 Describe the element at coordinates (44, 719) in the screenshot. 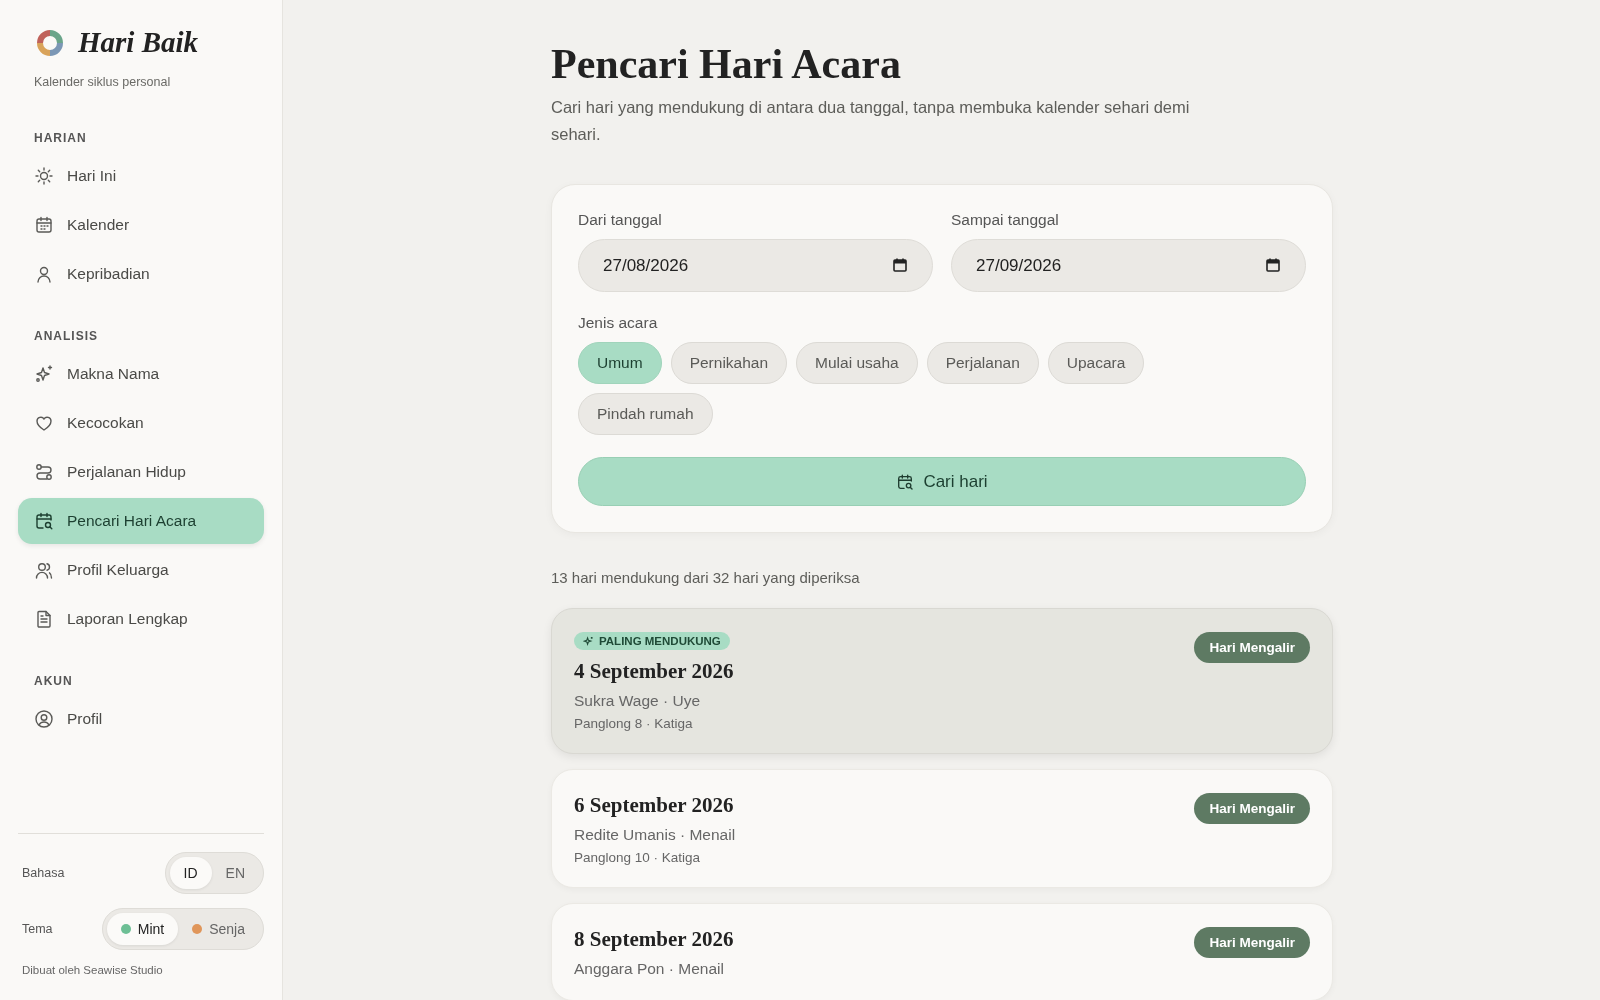

I see `user-circle-icon` at that location.